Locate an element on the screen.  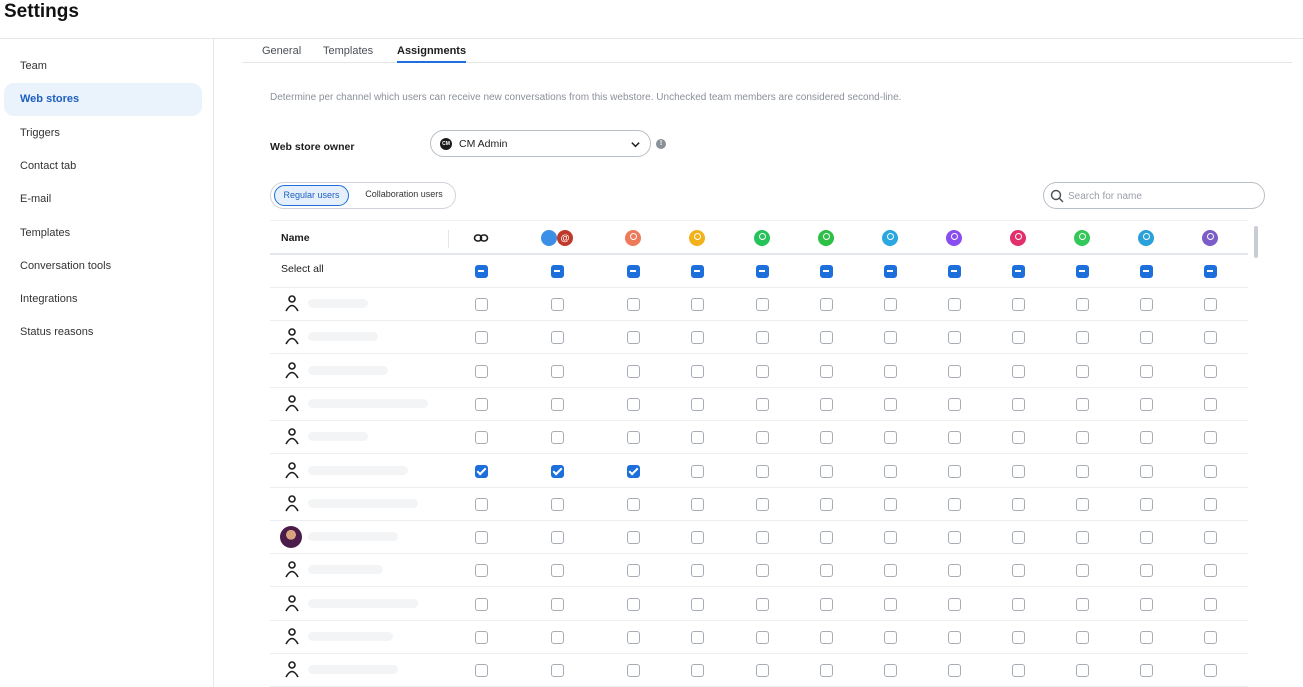
web-store-owner-select: CM CM Admin is located at coordinates (540, 143).